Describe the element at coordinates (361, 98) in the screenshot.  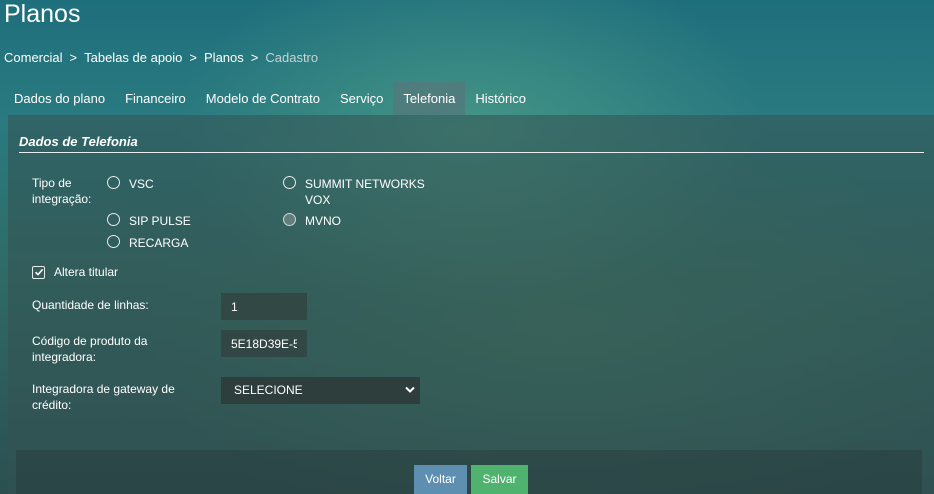
I see `tab-servico: Serviço` at that location.